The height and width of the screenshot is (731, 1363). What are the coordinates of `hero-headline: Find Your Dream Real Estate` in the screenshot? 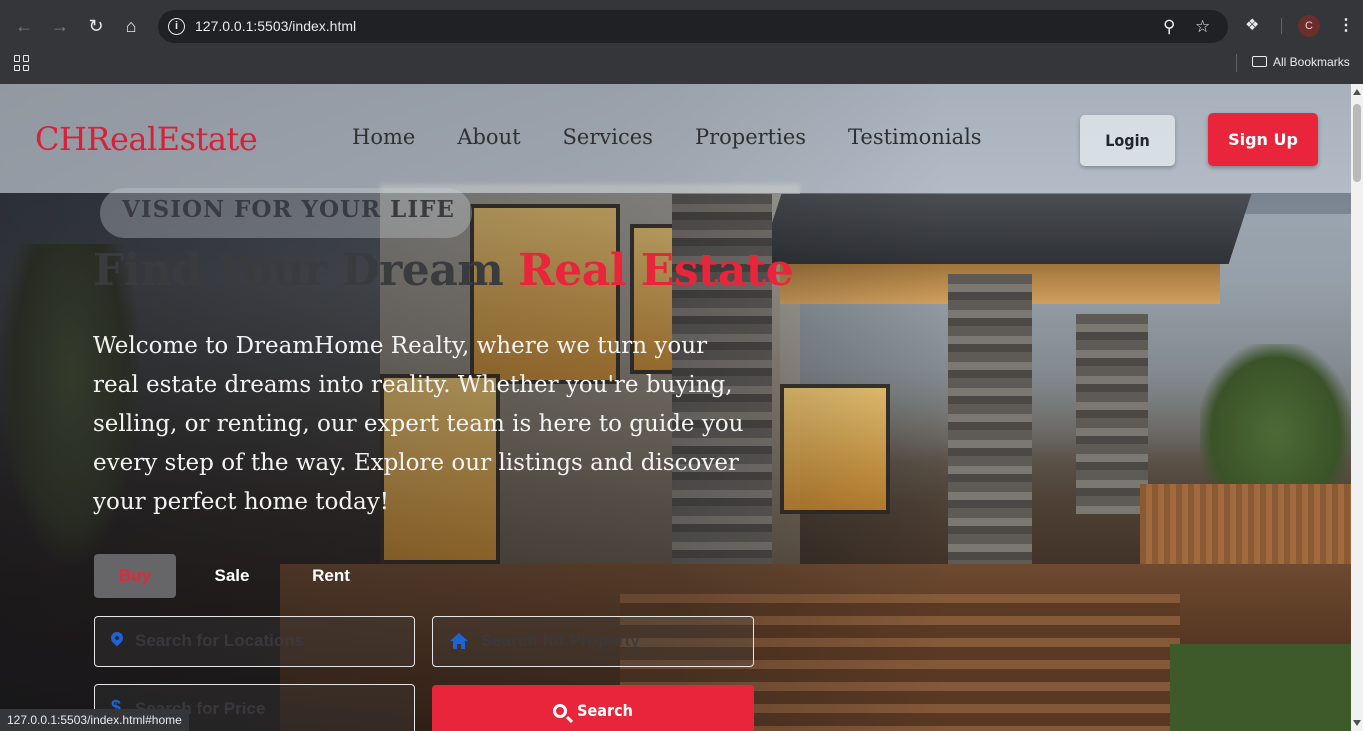 It's located at (443, 270).